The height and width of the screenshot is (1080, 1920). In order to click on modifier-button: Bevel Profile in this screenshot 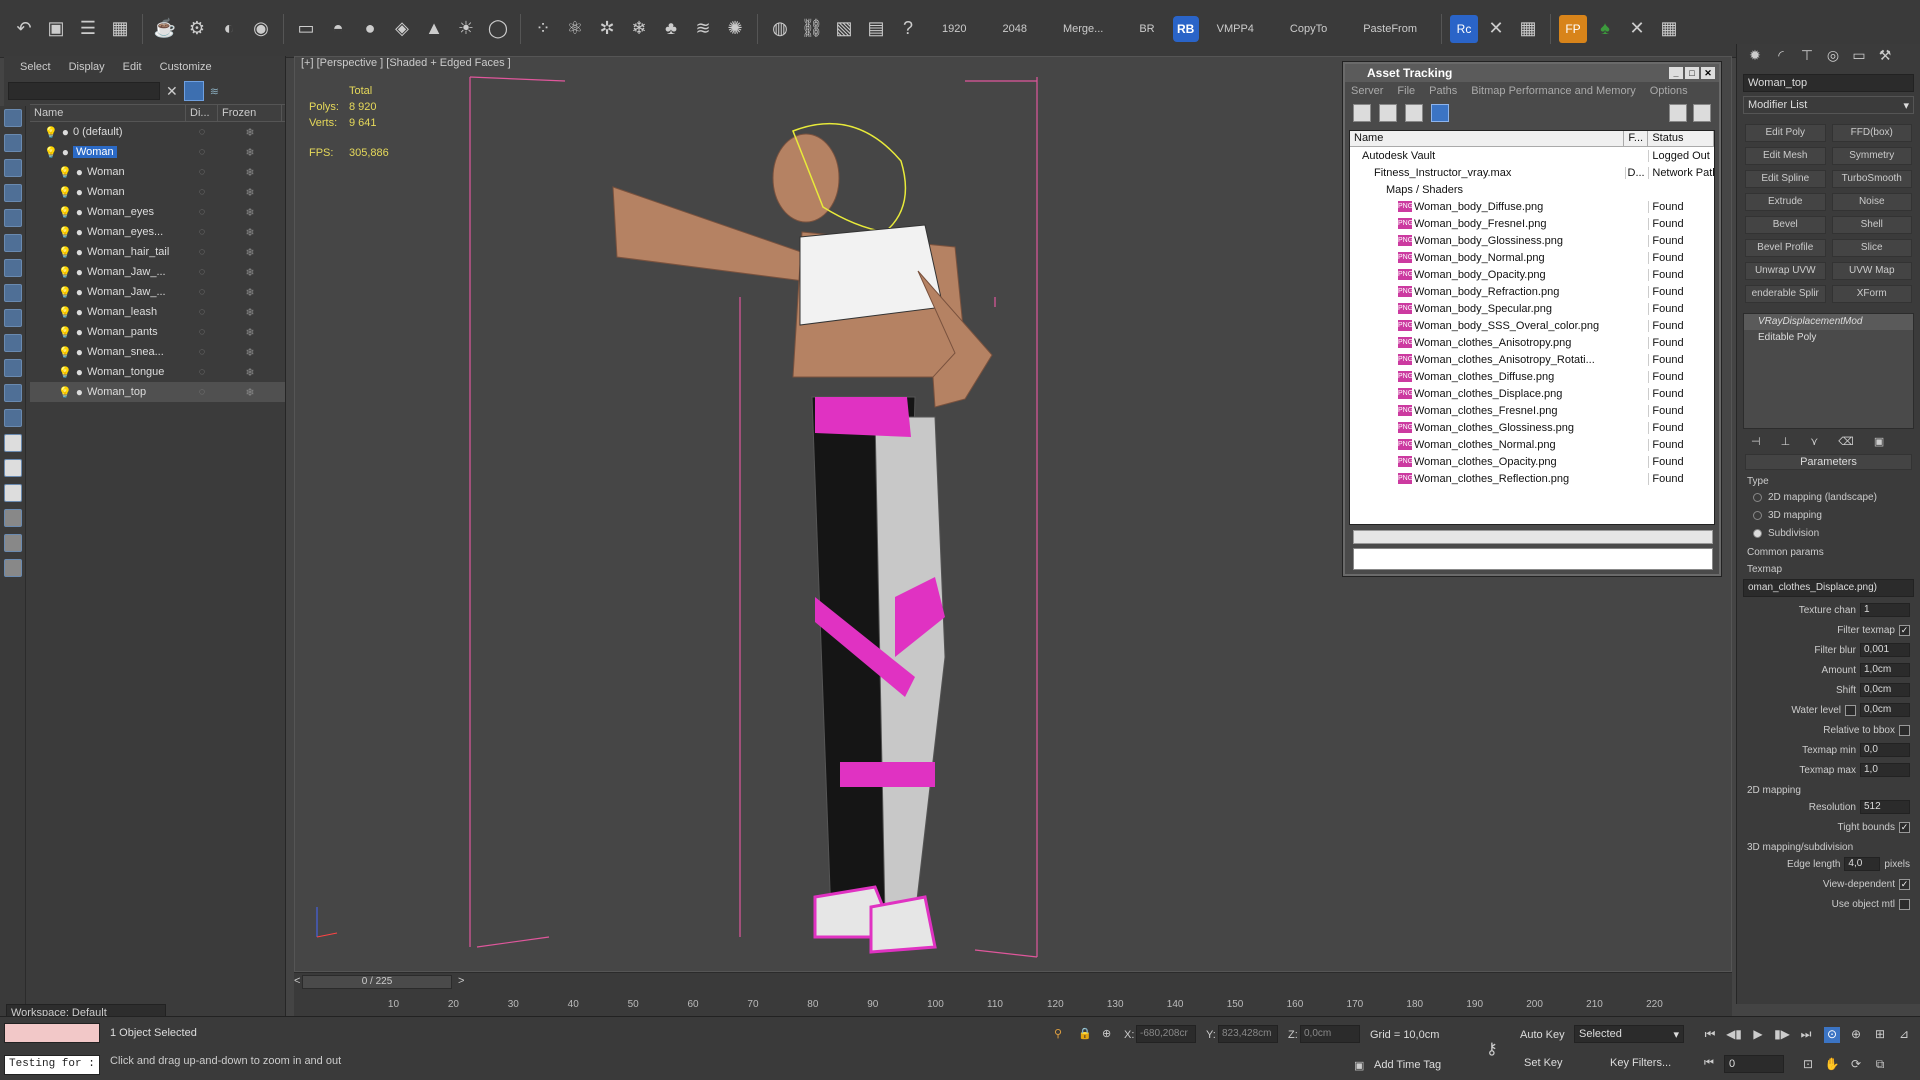, I will do `click(1785, 248)`.